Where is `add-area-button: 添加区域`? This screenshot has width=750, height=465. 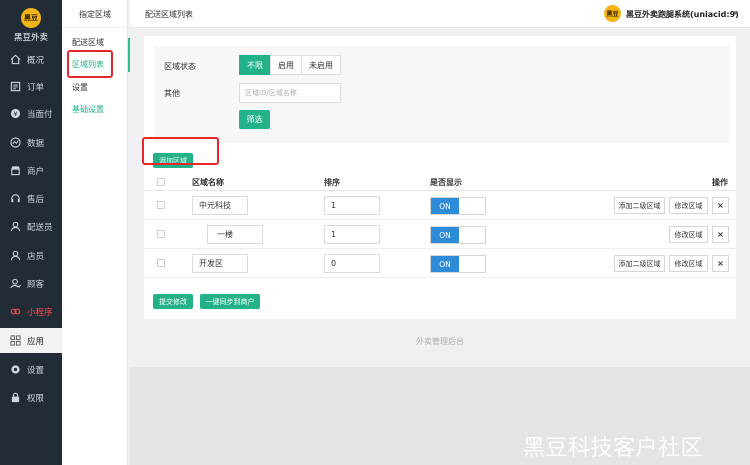 add-area-button: 添加区域 is located at coordinates (173, 160).